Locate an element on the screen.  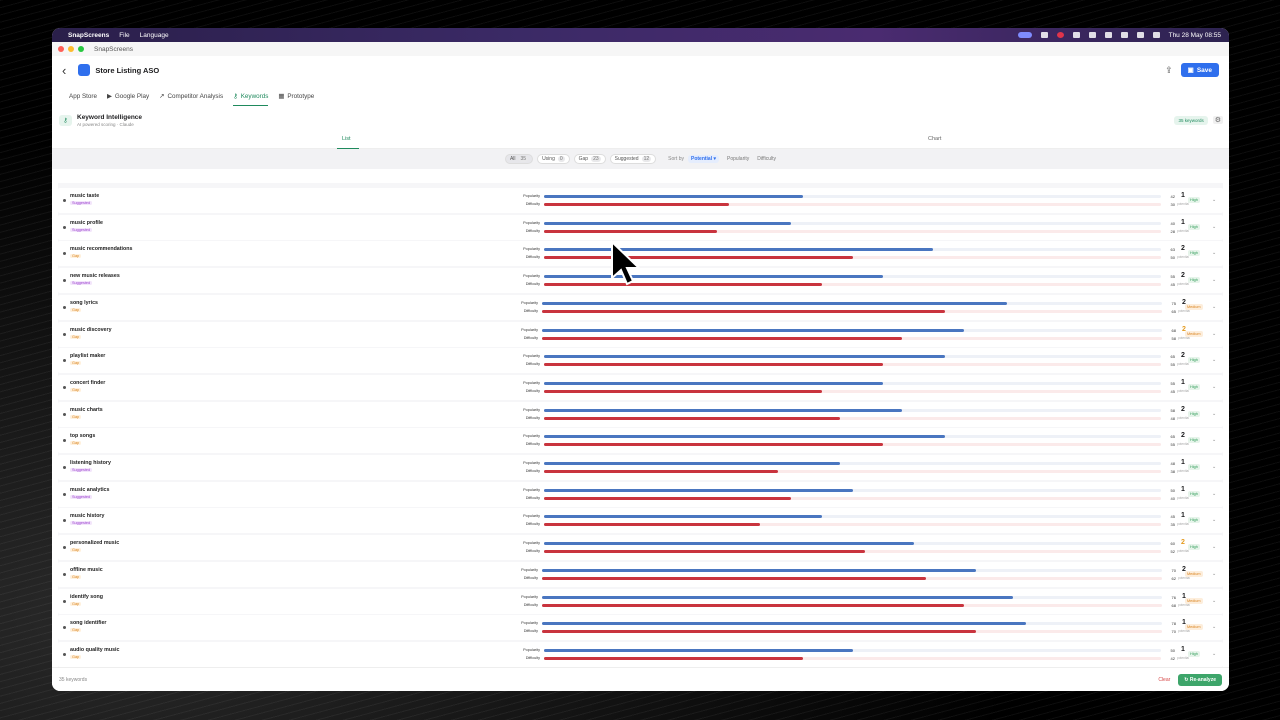
close-window-button is located at coordinates (61, 49).